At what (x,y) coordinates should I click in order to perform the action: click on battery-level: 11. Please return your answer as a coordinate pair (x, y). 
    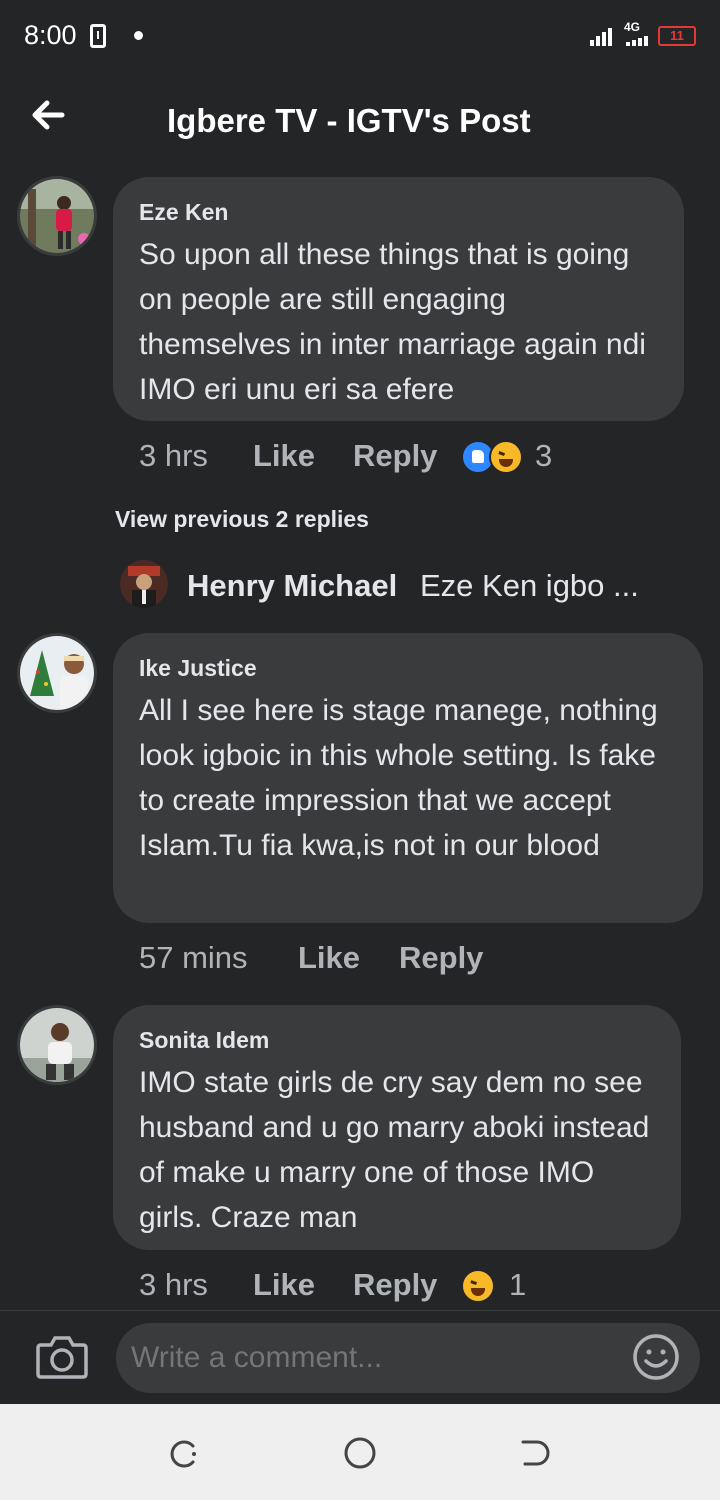
    Looking at the image, I should click on (677, 36).